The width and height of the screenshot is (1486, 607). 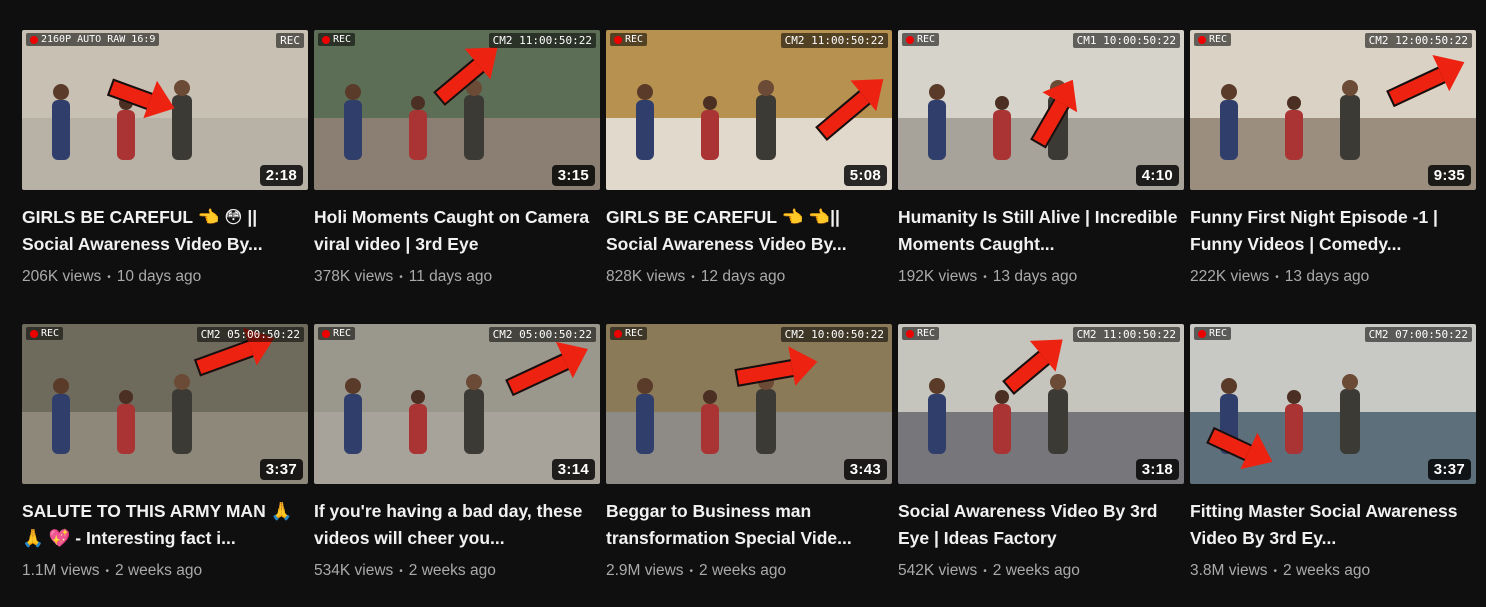 I want to click on video-metadata: 542K views • 2 weeks ago, so click(x=1041, y=571).